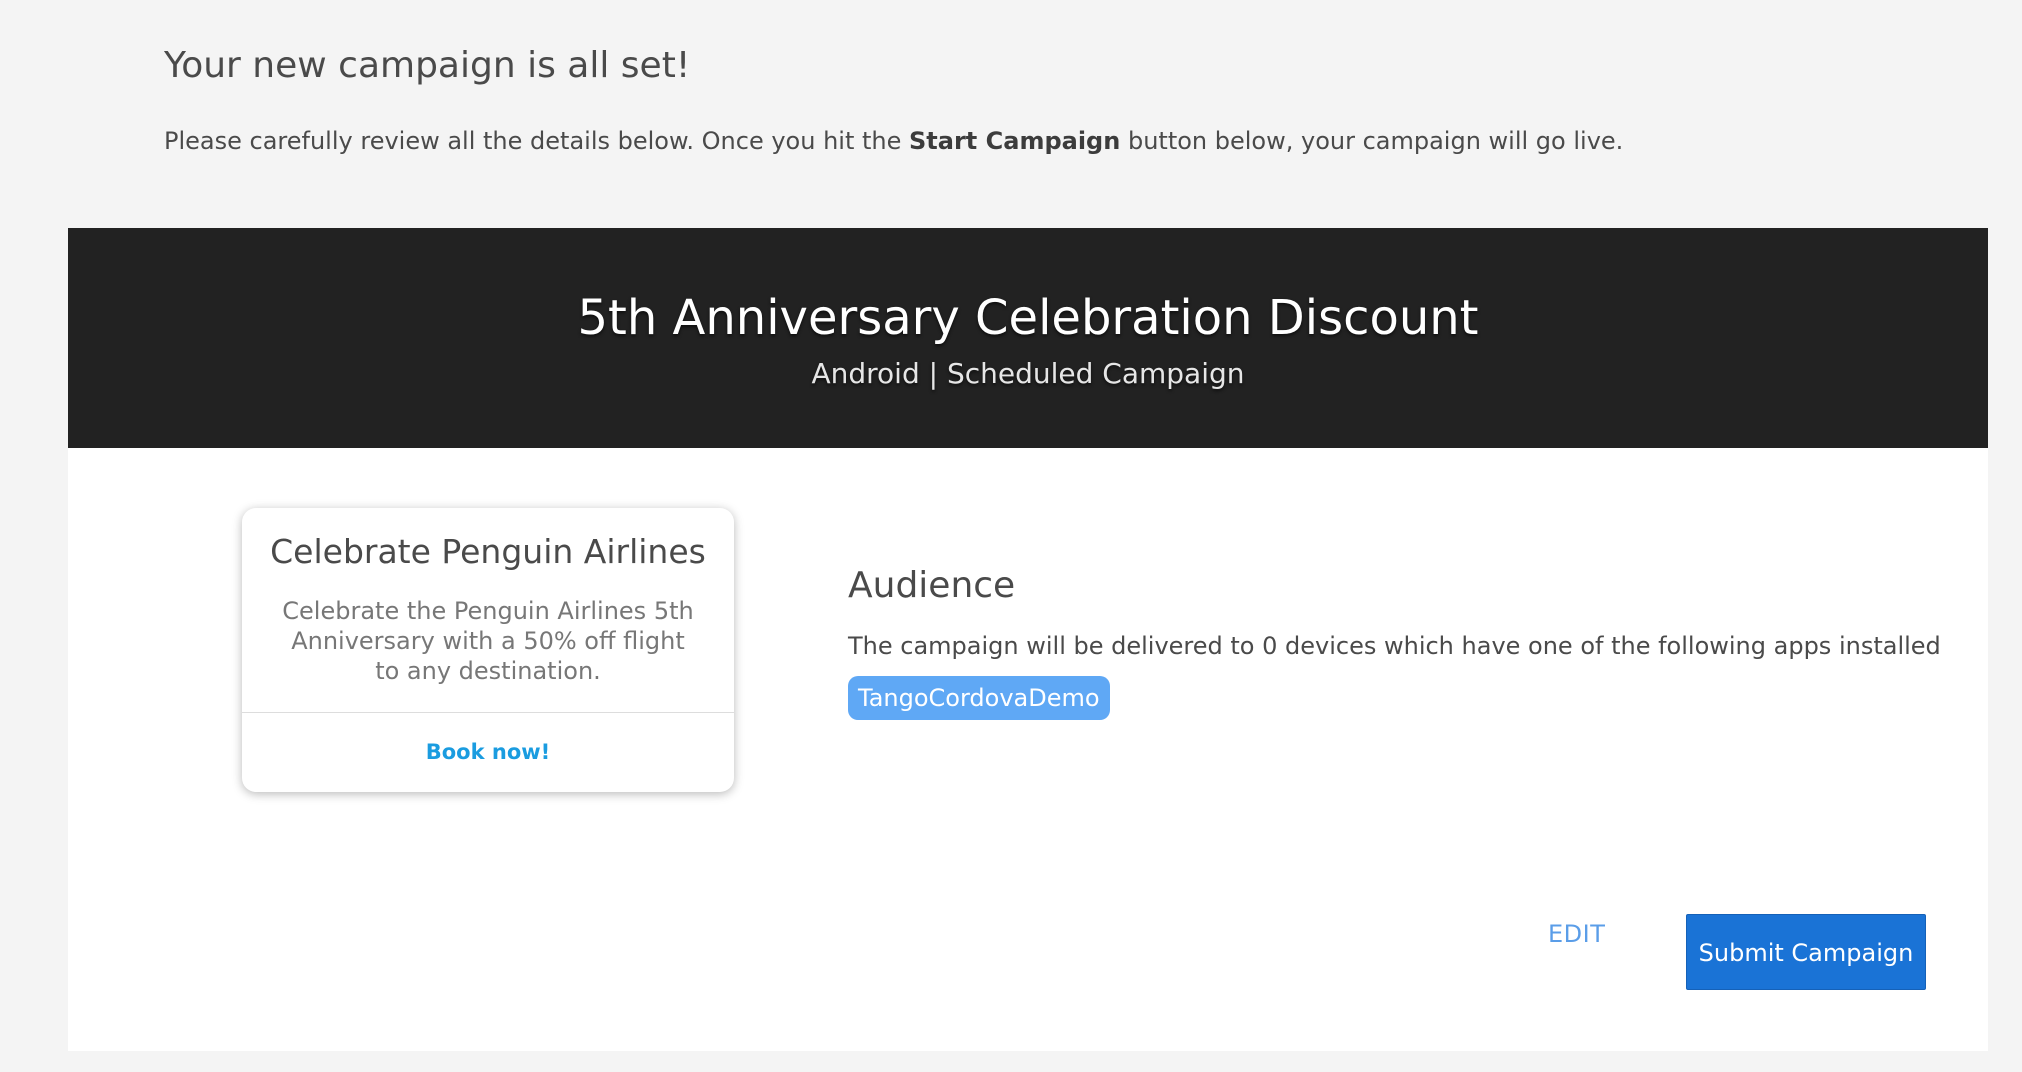  Describe the element at coordinates (427, 65) in the screenshot. I see `page-title: Your new campaign is all set!` at that location.